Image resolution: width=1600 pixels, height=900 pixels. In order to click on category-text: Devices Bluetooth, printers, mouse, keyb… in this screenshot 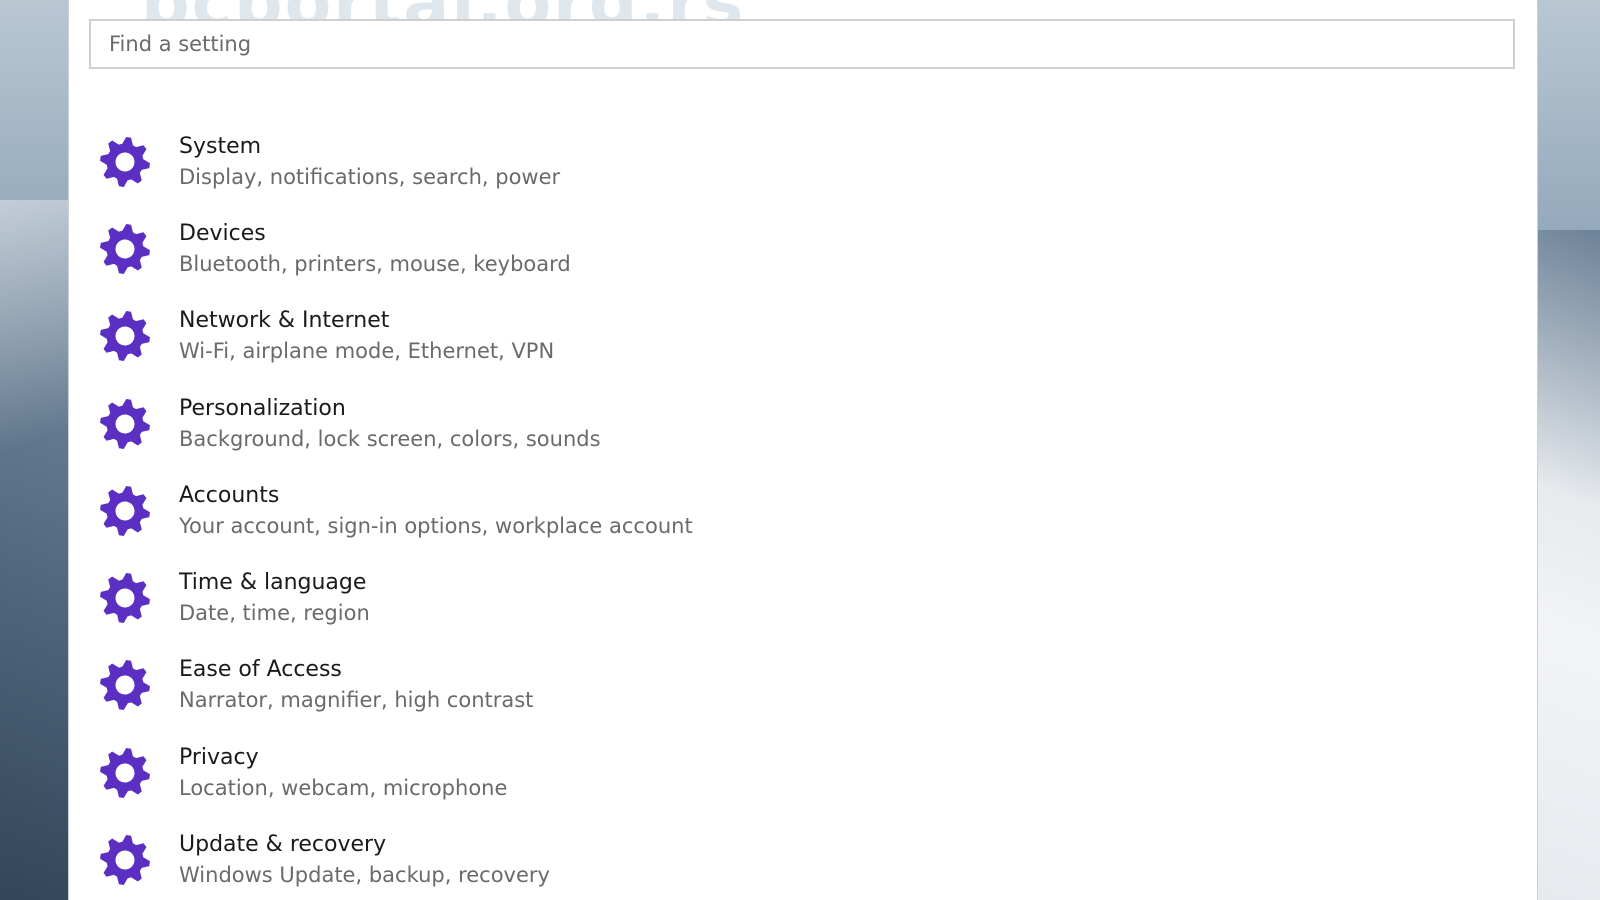, I will do `click(375, 249)`.